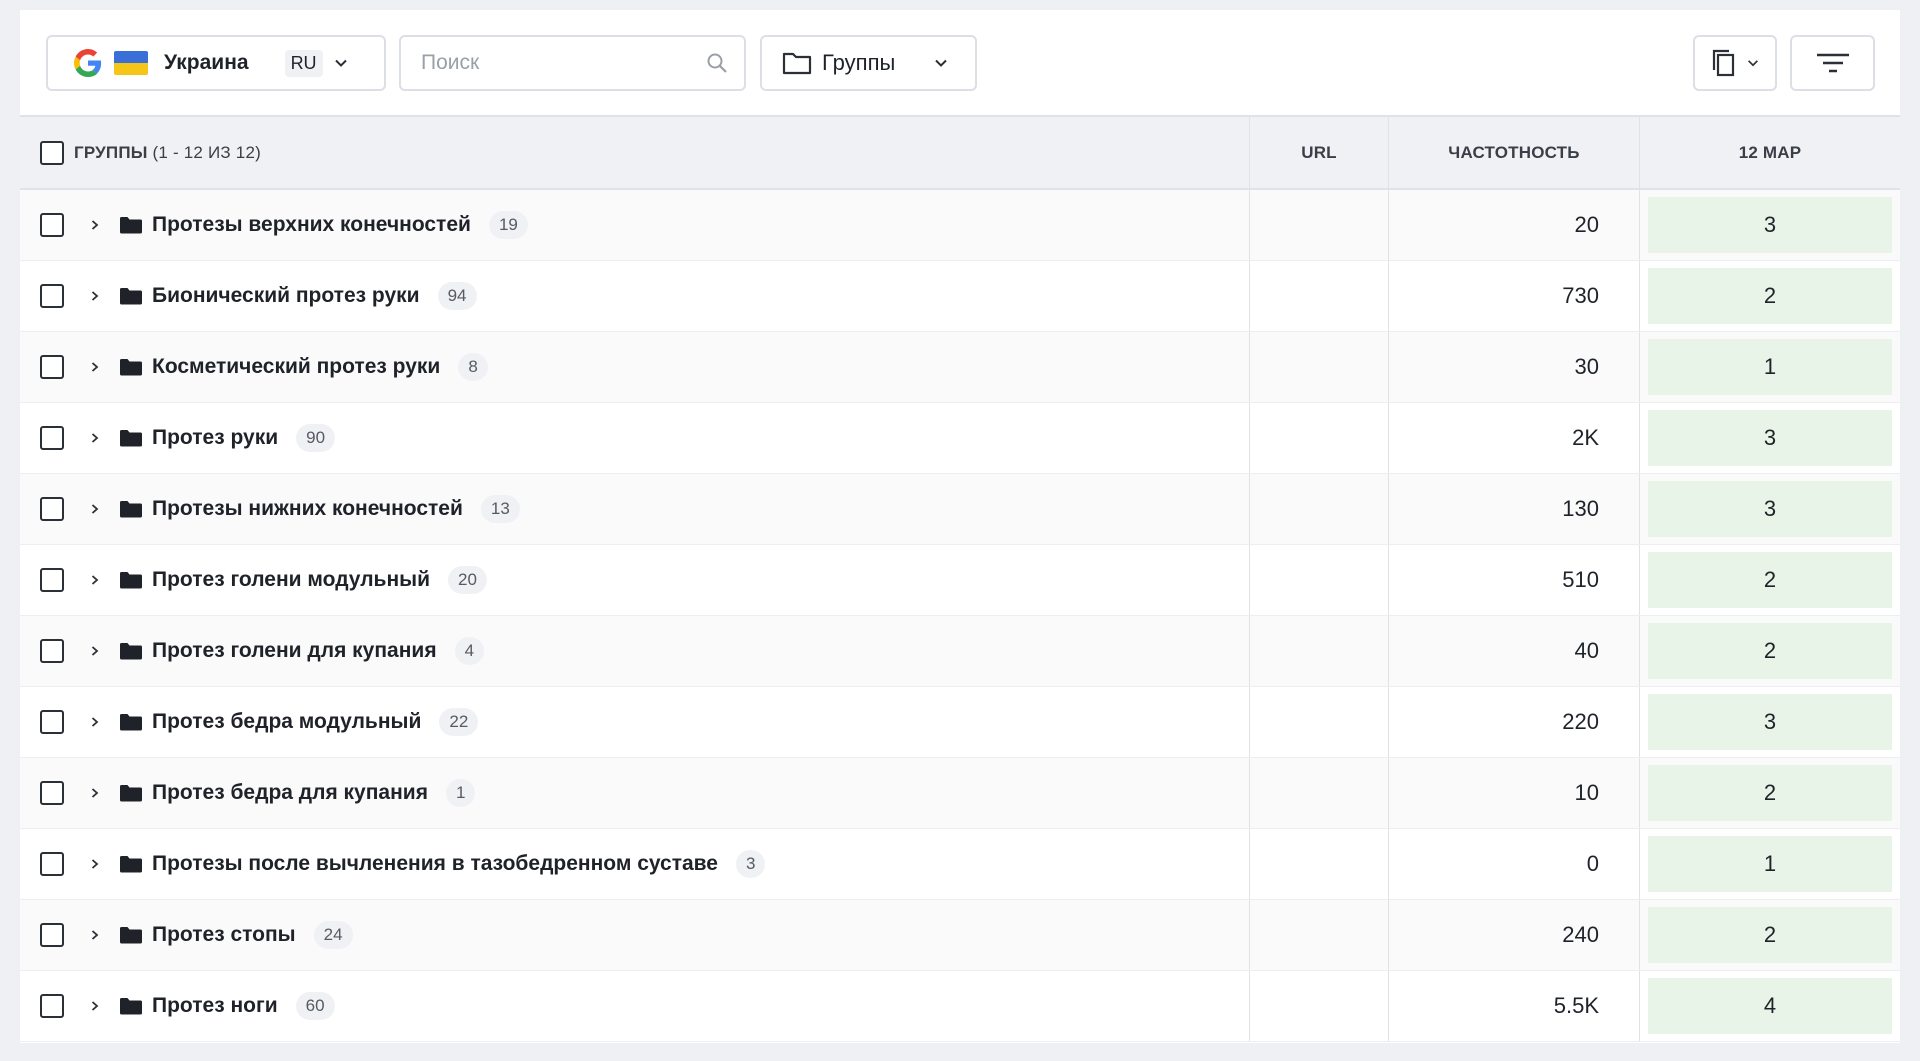 This screenshot has width=1920, height=1061. I want to click on table-row: Протезы верхних конечностей 19 20 3, so click(960, 225).